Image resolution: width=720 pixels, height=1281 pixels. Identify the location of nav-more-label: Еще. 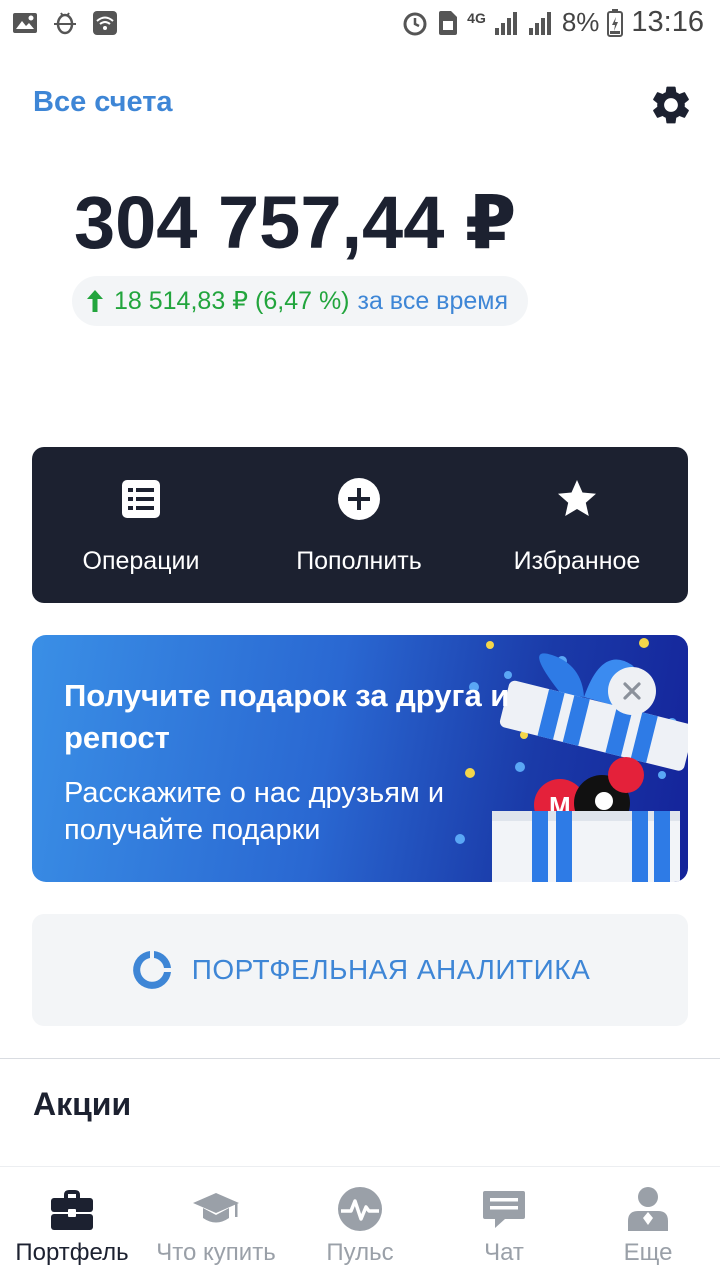
(648, 1252).